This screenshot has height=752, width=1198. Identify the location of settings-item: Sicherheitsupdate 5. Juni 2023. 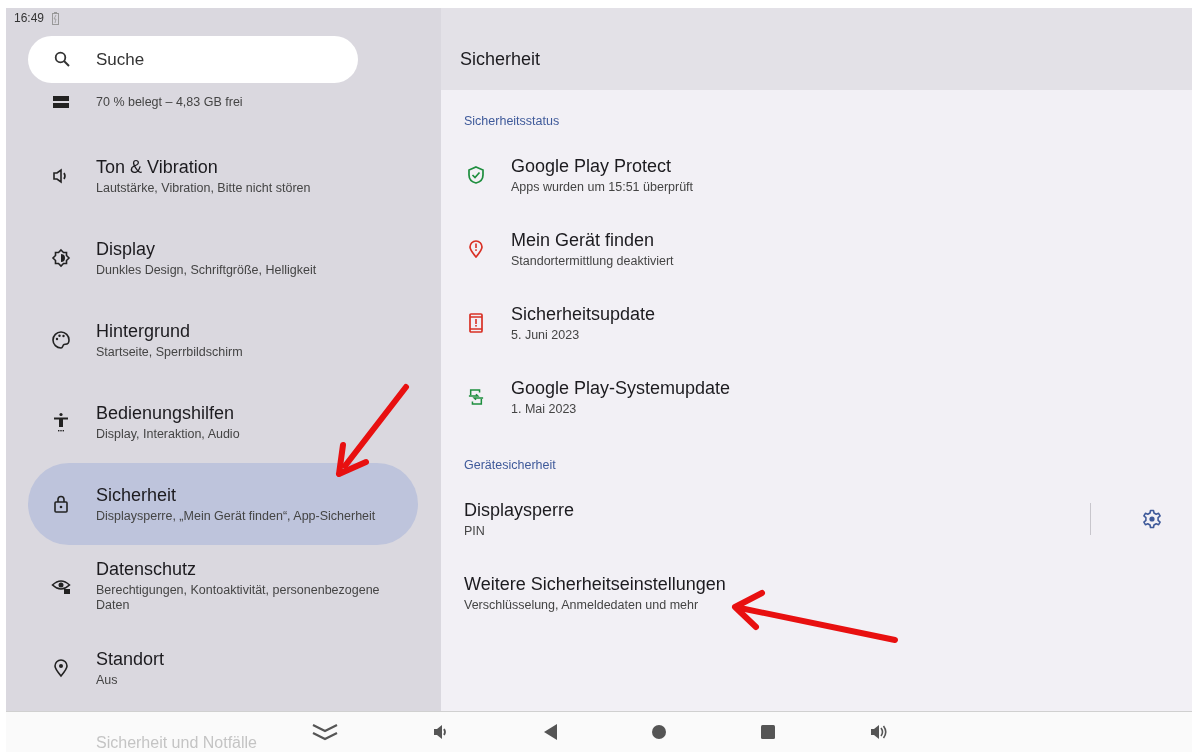
(816, 323).